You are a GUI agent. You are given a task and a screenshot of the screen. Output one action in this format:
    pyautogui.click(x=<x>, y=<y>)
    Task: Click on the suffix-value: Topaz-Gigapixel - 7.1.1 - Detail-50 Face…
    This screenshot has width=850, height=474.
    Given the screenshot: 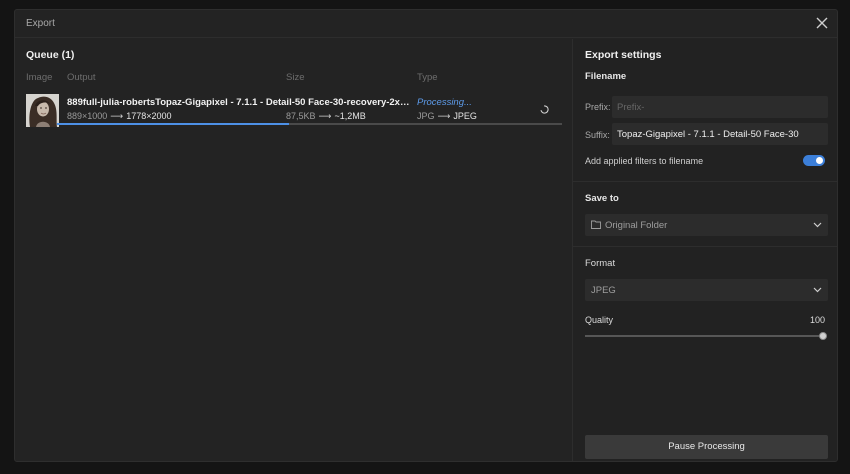 What is the action you would take?
    pyautogui.click(x=708, y=134)
    